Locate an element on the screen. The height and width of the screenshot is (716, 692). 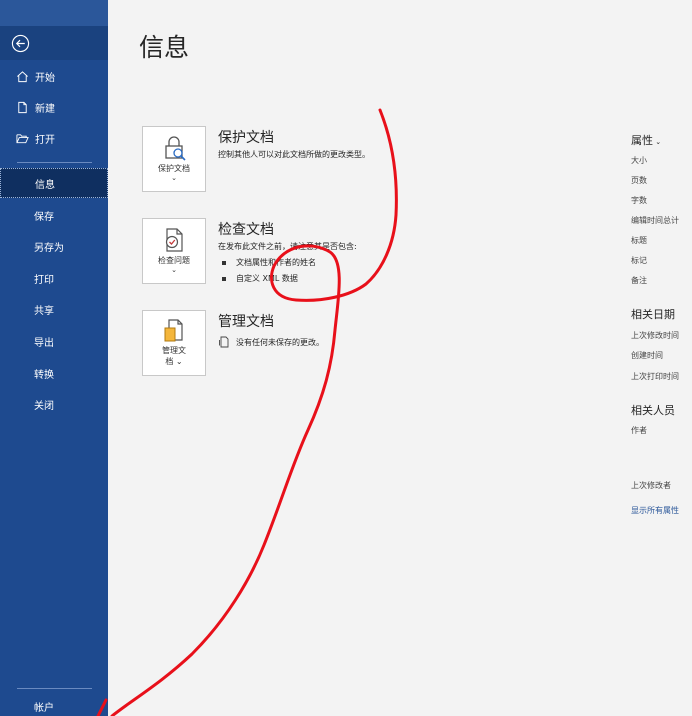
sidebar-item-open: 打开 is located at coordinates (54, 138).